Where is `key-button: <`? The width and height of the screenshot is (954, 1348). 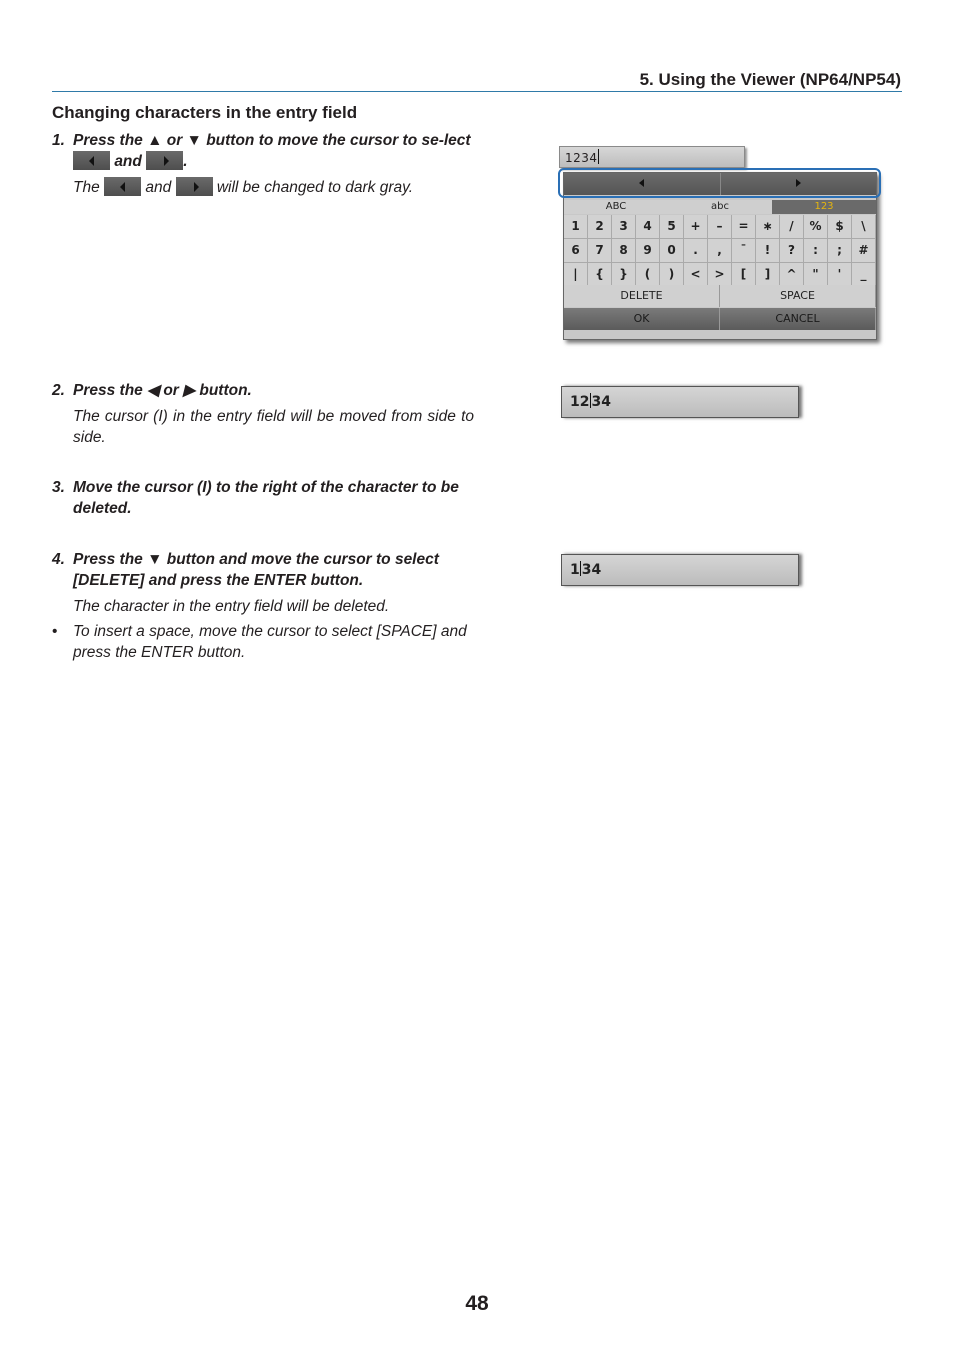
key-button: < is located at coordinates (696, 275).